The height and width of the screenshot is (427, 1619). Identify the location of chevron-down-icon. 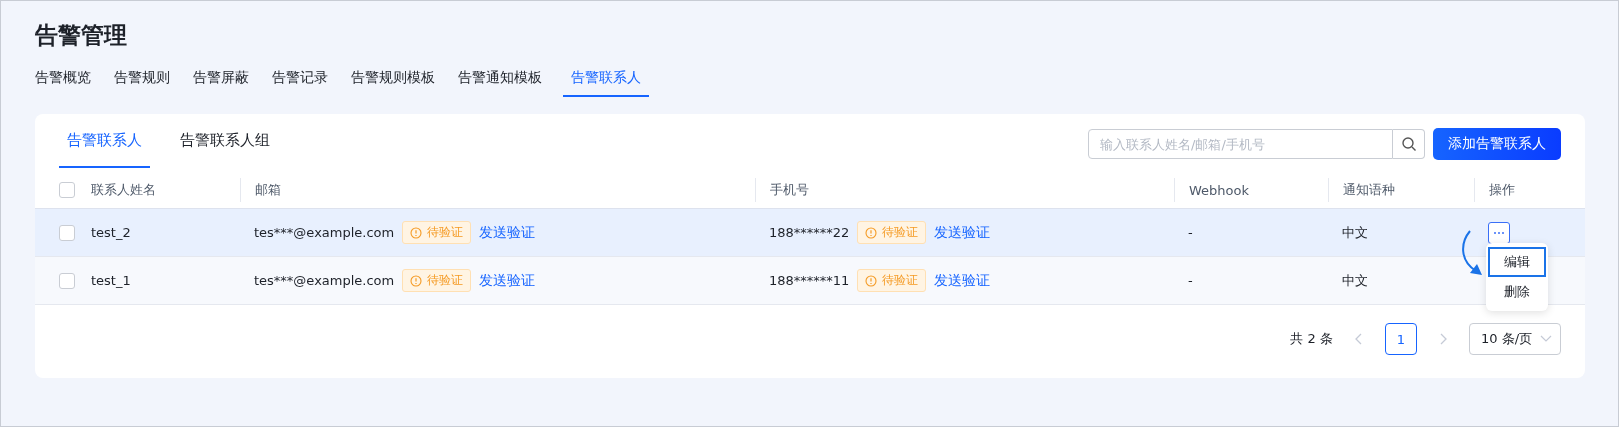
(1546, 339).